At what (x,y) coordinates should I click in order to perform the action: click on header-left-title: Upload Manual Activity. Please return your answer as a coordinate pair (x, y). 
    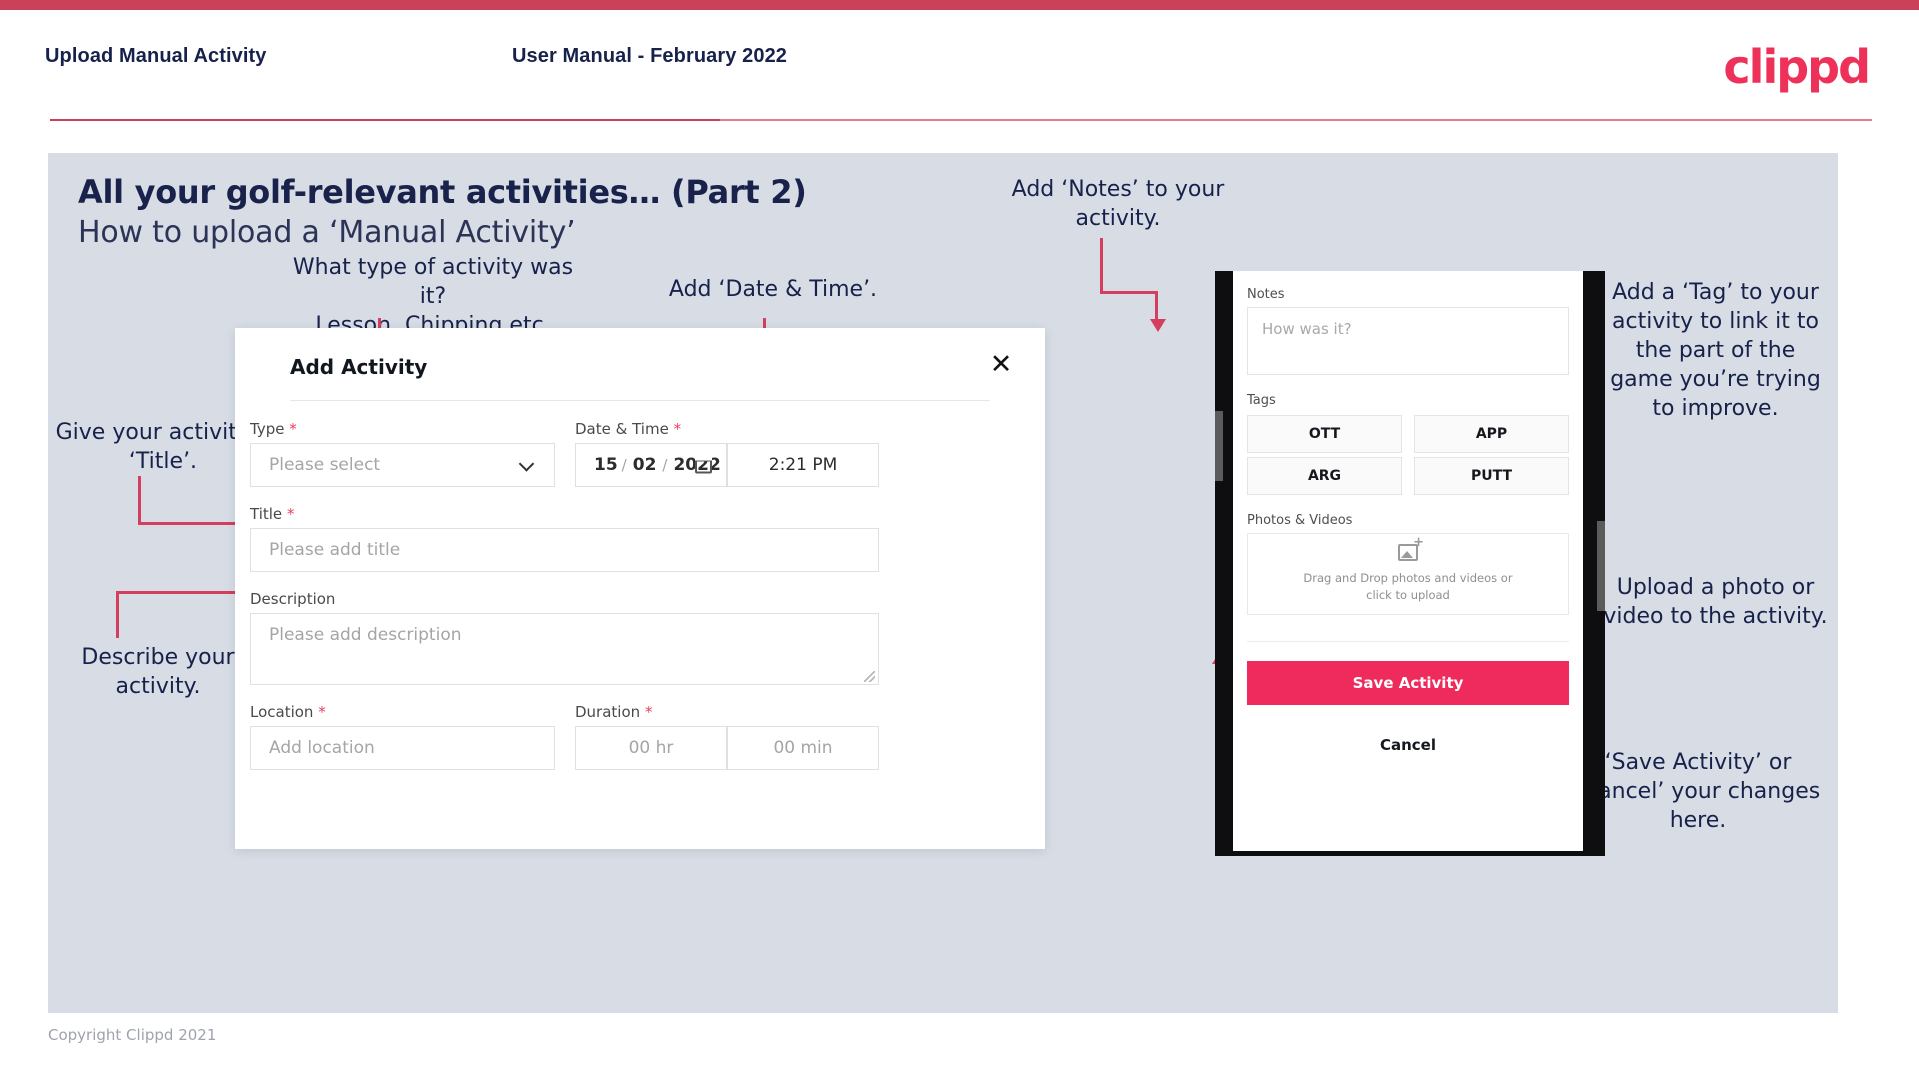
    Looking at the image, I should click on (156, 56).